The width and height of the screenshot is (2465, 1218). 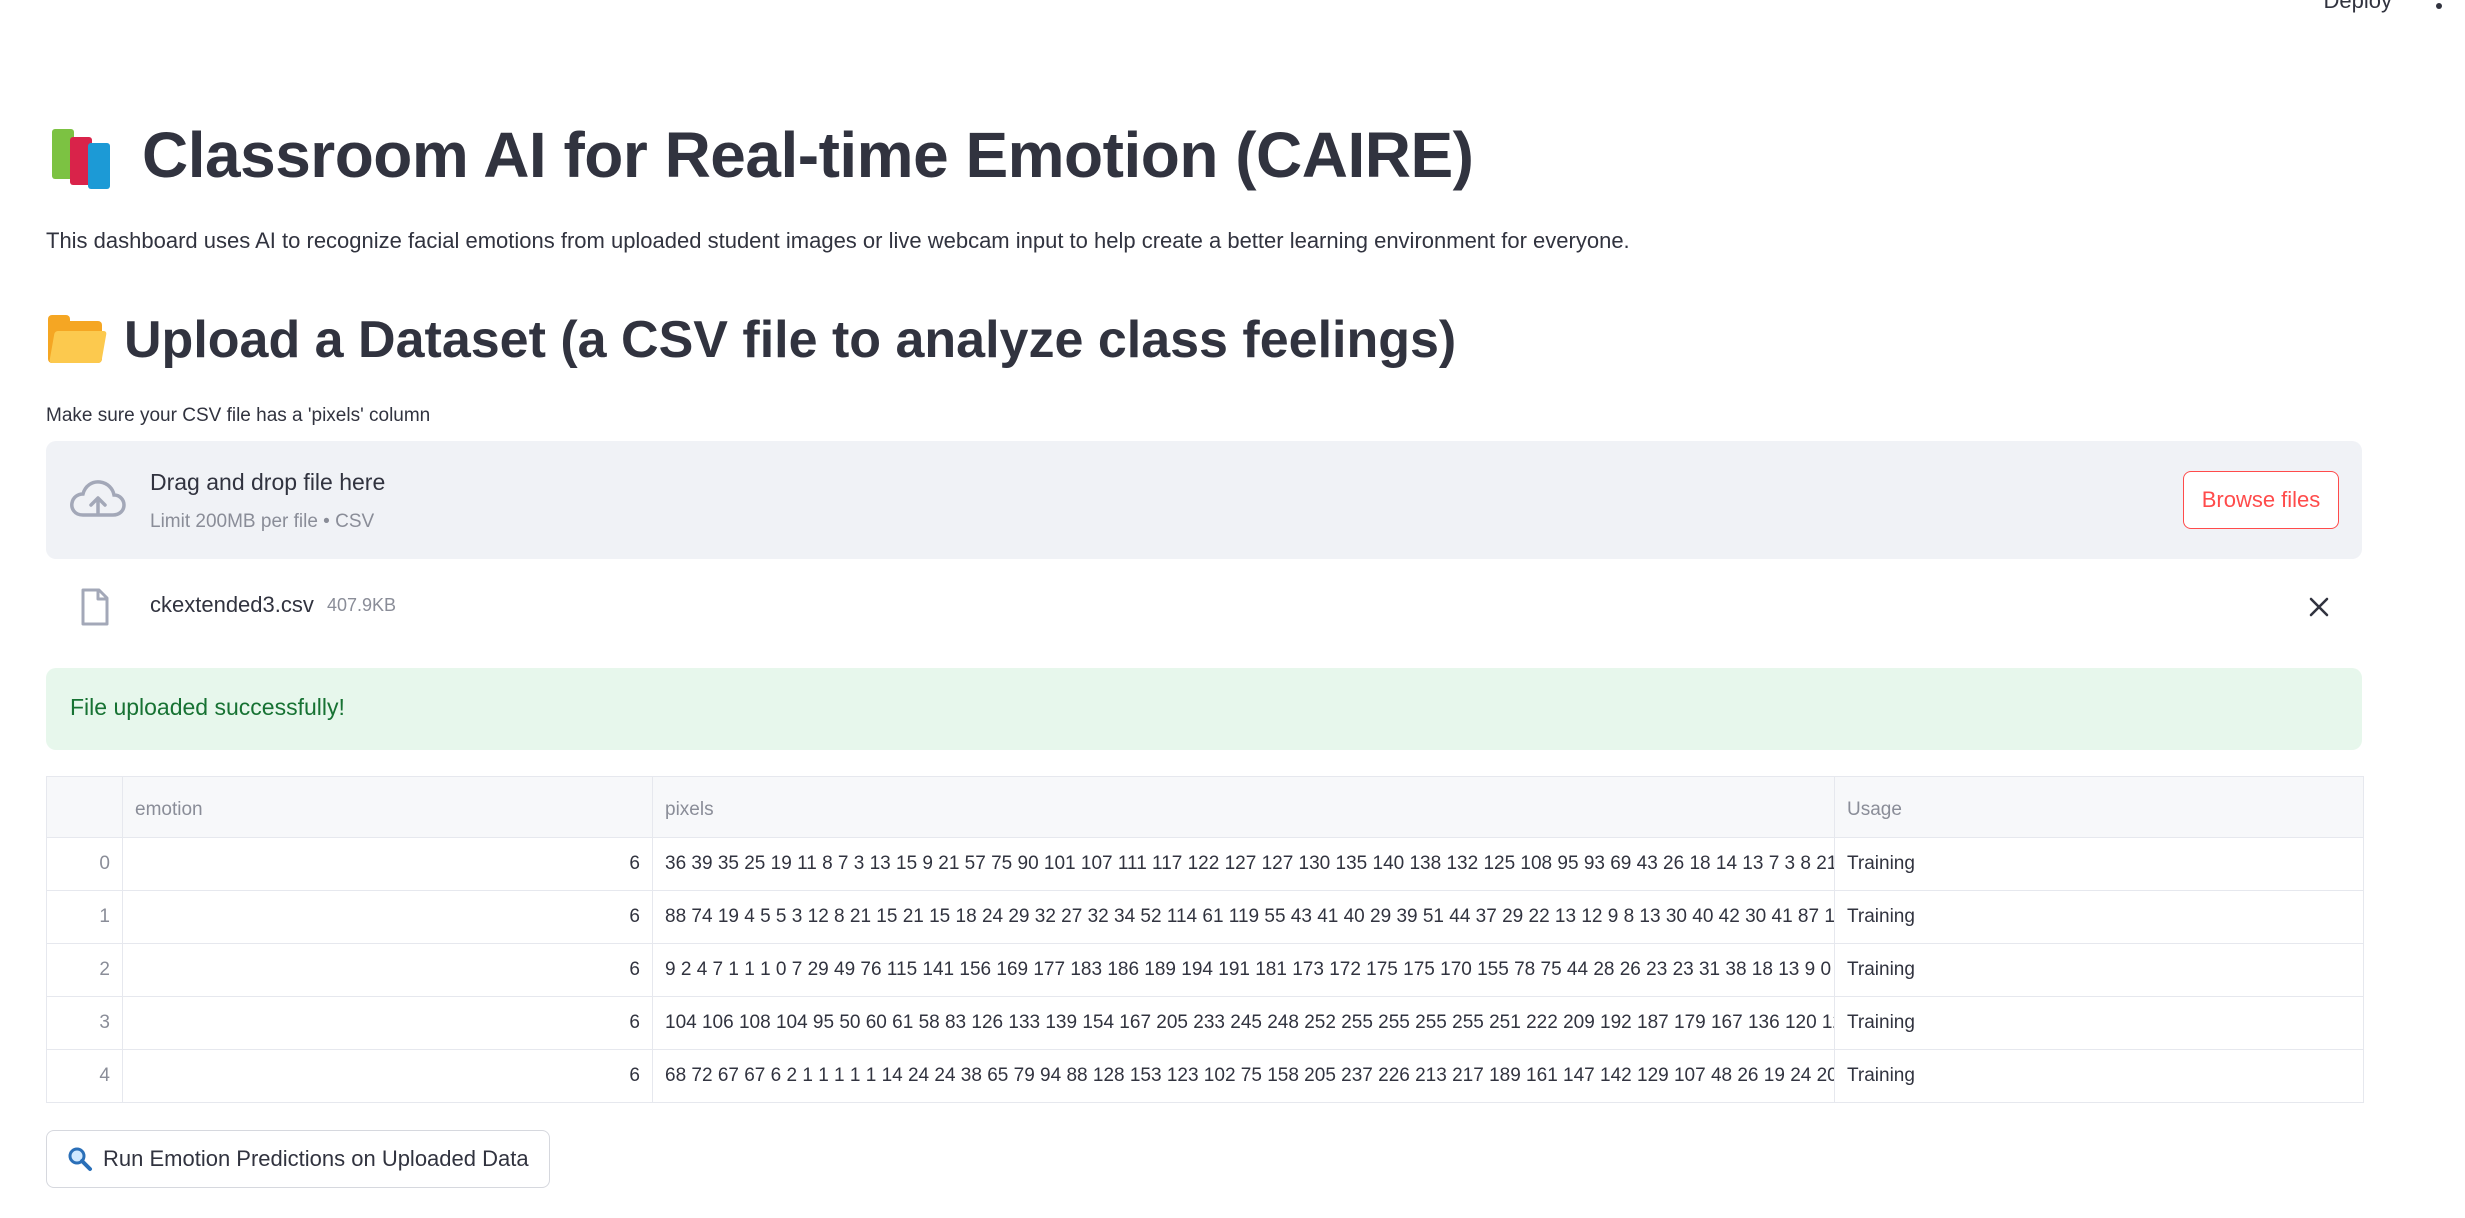 What do you see at coordinates (2439, 6) in the screenshot?
I see `kebab-menu-icon` at bounding box center [2439, 6].